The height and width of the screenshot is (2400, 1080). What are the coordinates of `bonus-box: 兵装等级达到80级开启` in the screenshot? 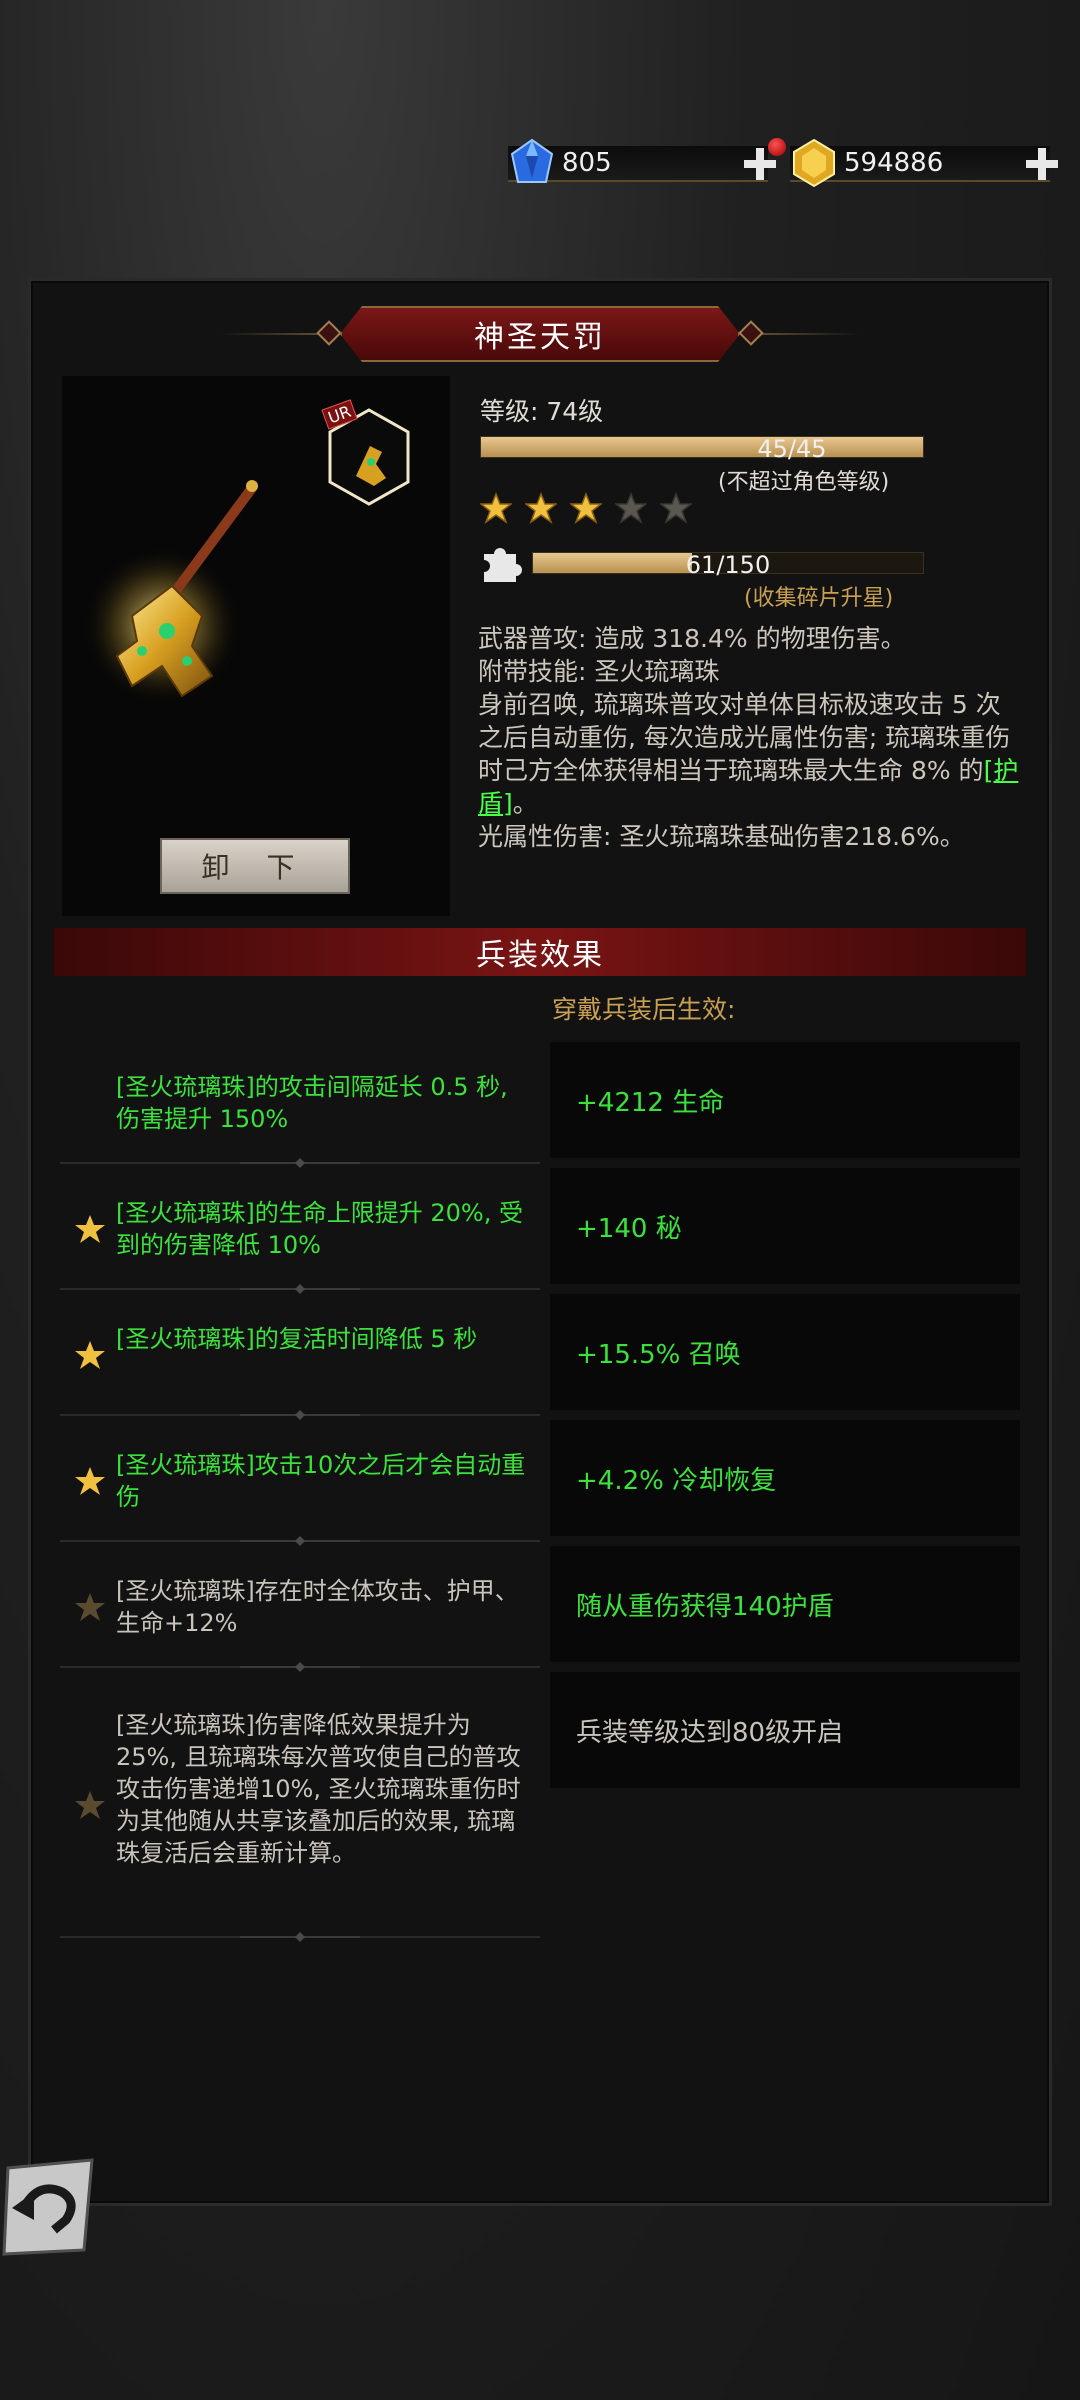 It's located at (785, 1730).